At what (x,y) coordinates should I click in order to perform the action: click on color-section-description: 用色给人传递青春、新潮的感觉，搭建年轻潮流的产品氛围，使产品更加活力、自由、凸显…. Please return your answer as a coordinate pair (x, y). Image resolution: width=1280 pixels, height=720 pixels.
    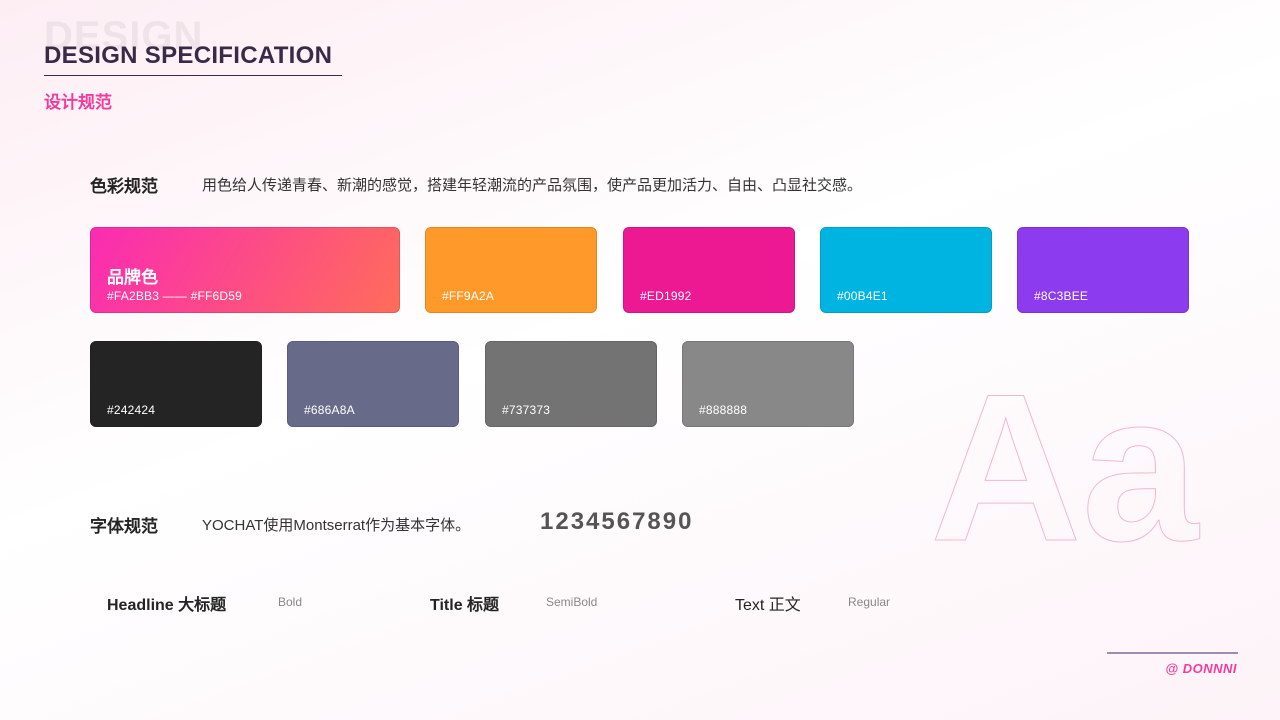
    Looking at the image, I should click on (532, 185).